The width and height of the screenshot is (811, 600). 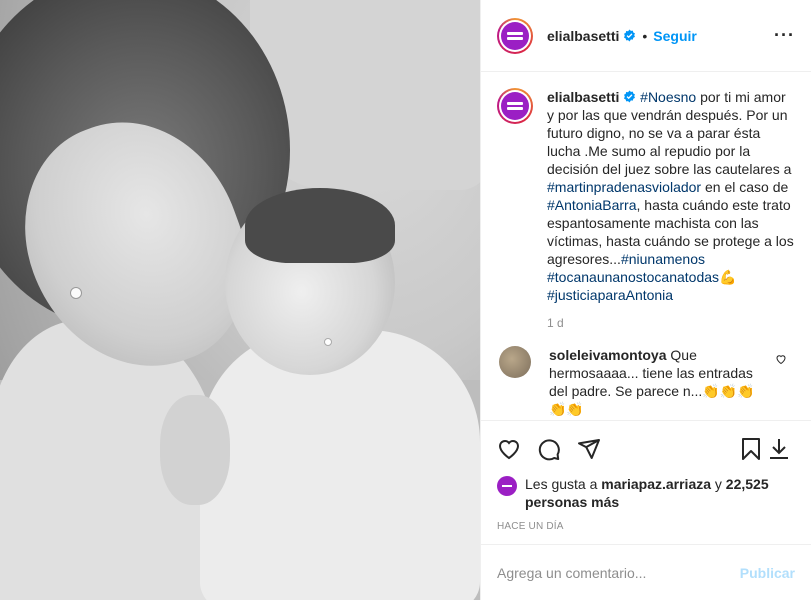 What do you see at coordinates (751, 449) in the screenshot?
I see `bookmark-icon` at bounding box center [751, 449].